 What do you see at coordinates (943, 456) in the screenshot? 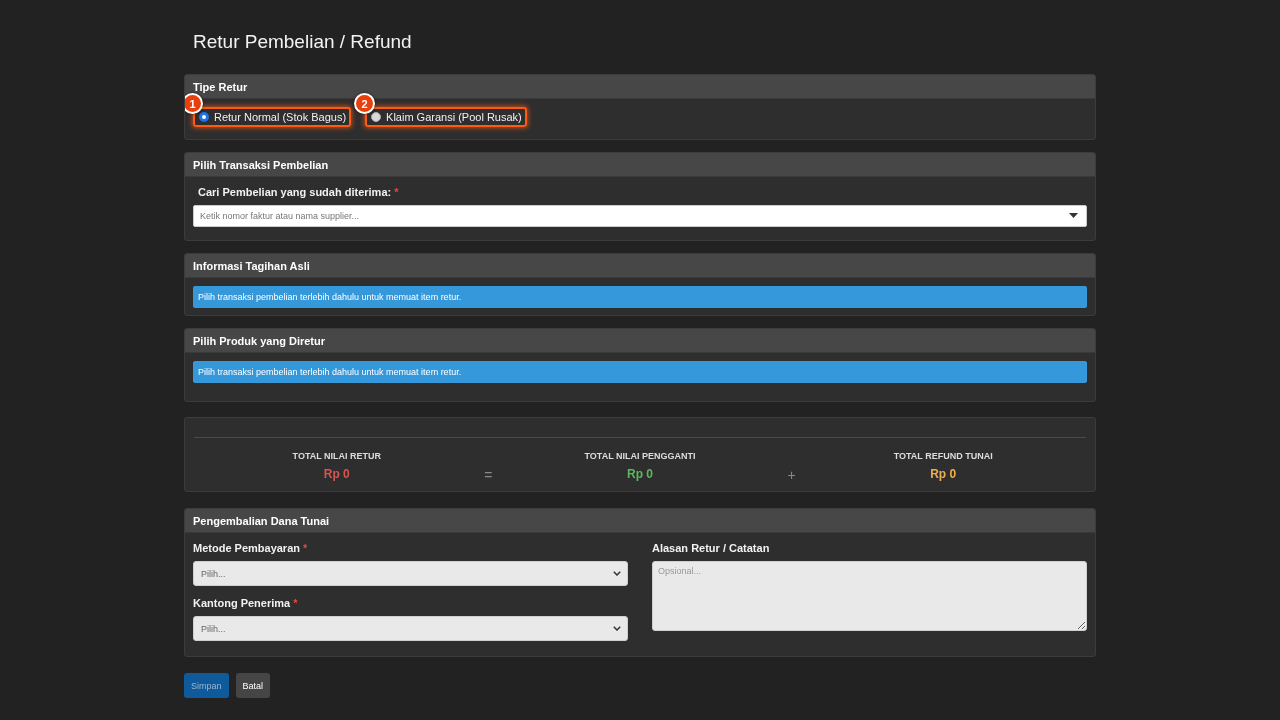
I see `total-label: TOTAL REFUND TUNAI` at bounding box center [943, 456].